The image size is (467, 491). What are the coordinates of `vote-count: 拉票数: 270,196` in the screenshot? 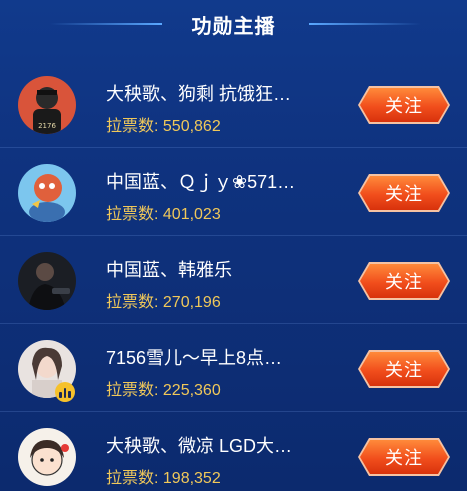 It's located at (163, 302).